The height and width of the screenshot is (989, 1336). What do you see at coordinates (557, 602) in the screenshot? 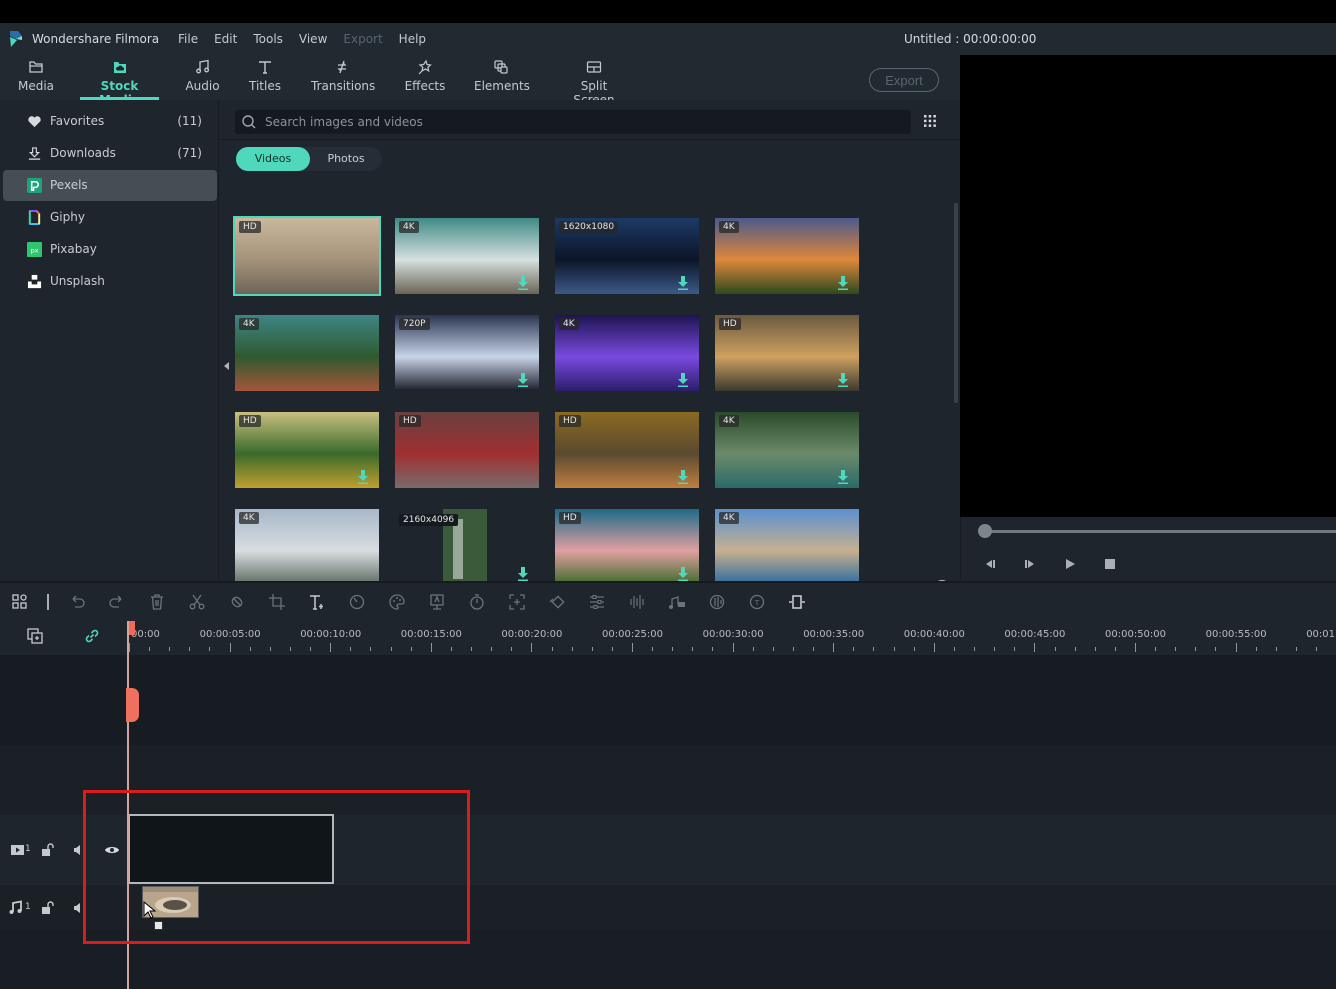
I see `keyframe-icon` at bounding box center [557, 602].